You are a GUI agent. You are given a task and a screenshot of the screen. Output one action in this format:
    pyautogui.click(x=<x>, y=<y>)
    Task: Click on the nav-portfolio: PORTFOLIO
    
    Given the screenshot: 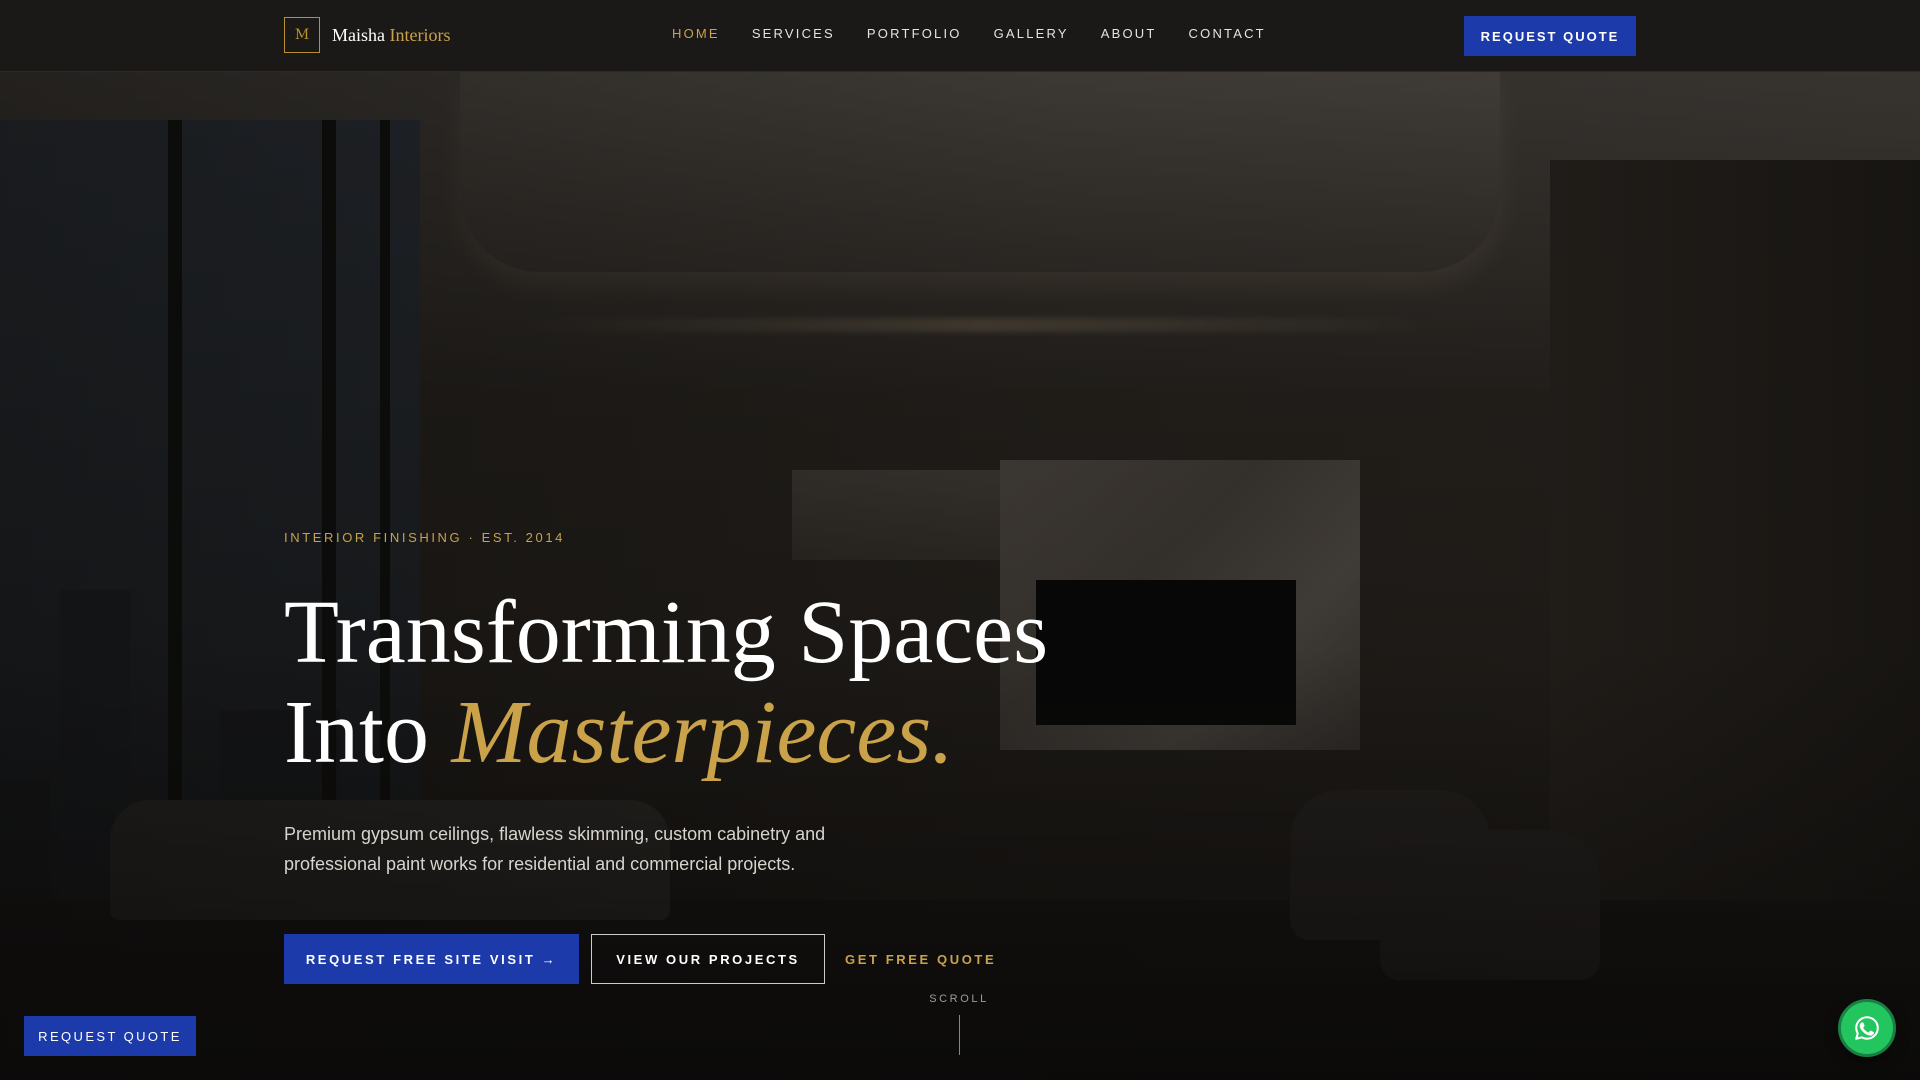 What is the action you would take?
    pyautogui.click(x=914, y=33)
    